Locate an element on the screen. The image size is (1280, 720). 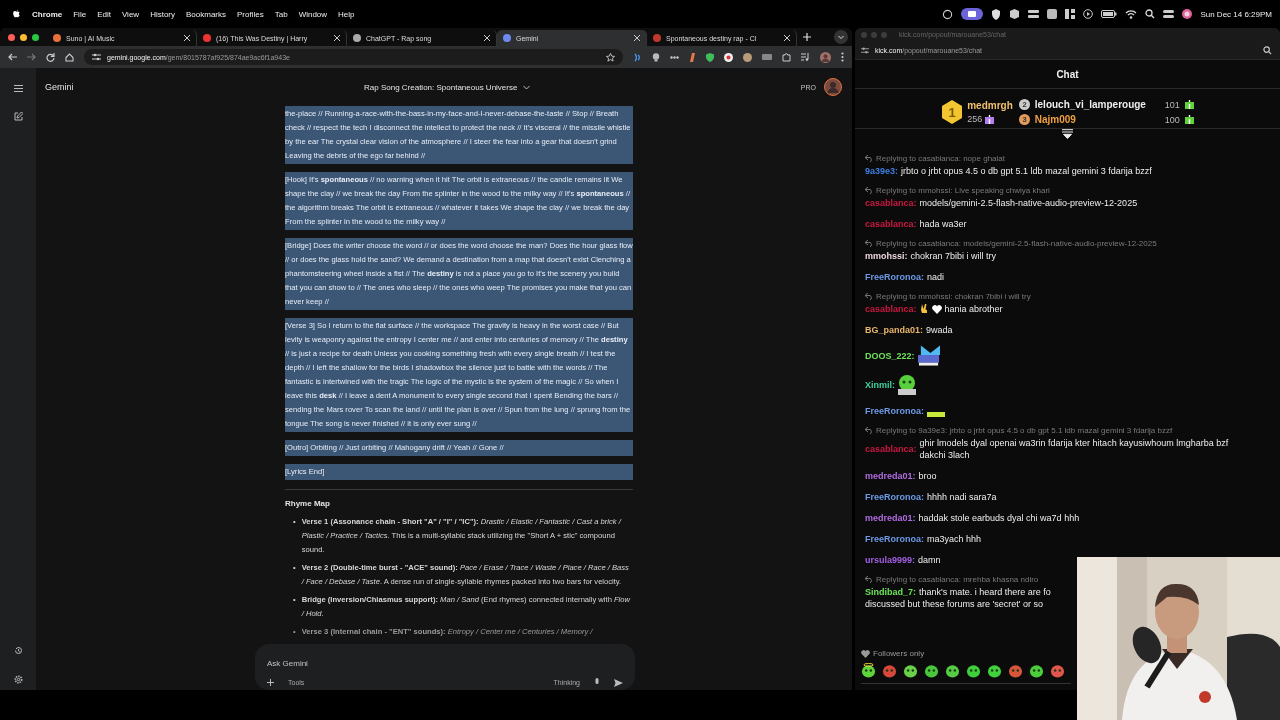
menu-item: Tab is located at coordinates (281, 14).